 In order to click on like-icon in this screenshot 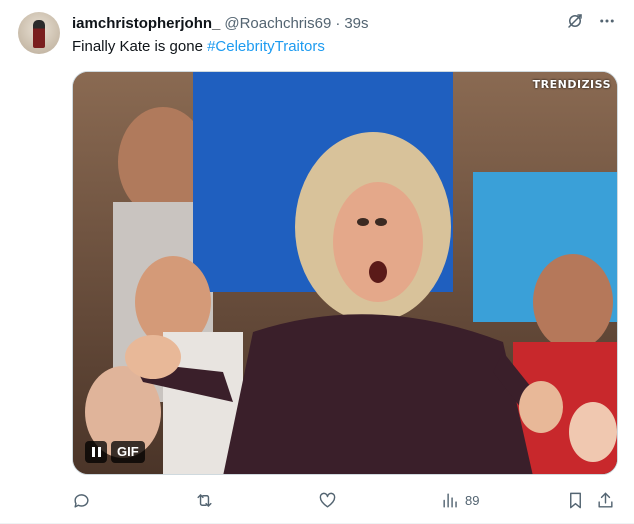, I will do `click(327, 500)`.